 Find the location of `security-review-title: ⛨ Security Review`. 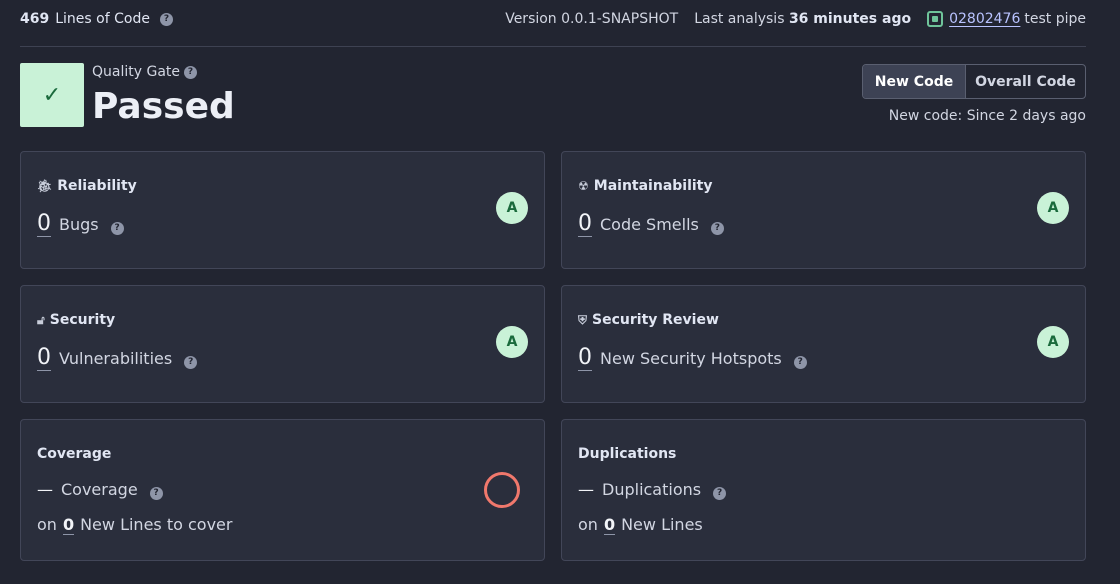

security-review-title: ⛨ Security Review is located at coordinates (648, 320).